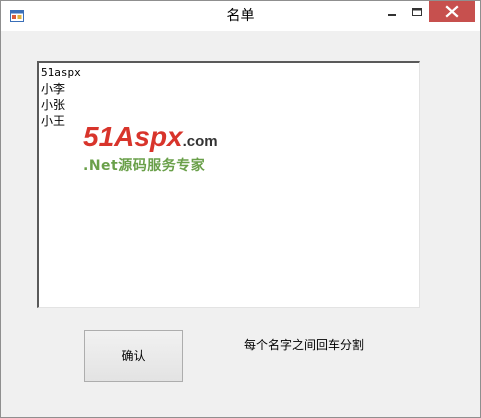  I want to click on confirm-button: 确认, so click(133, 356).